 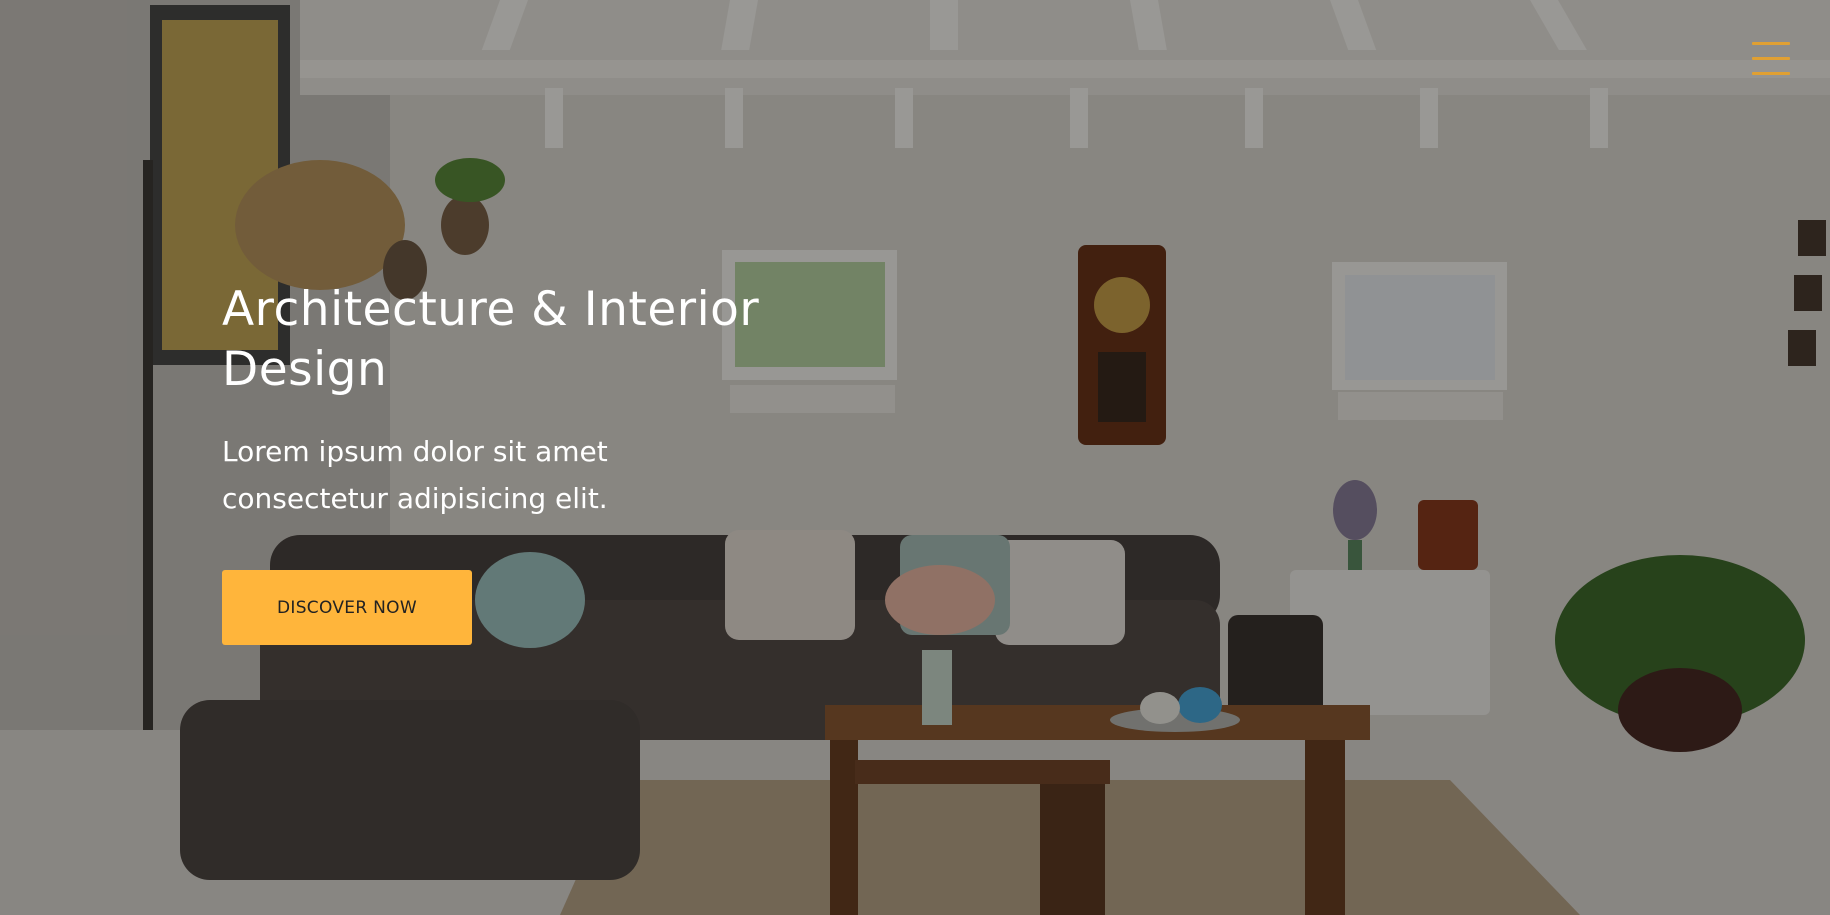 I want to click on hero-title: Architecture & Interior Design, so click(x=491, y=339).